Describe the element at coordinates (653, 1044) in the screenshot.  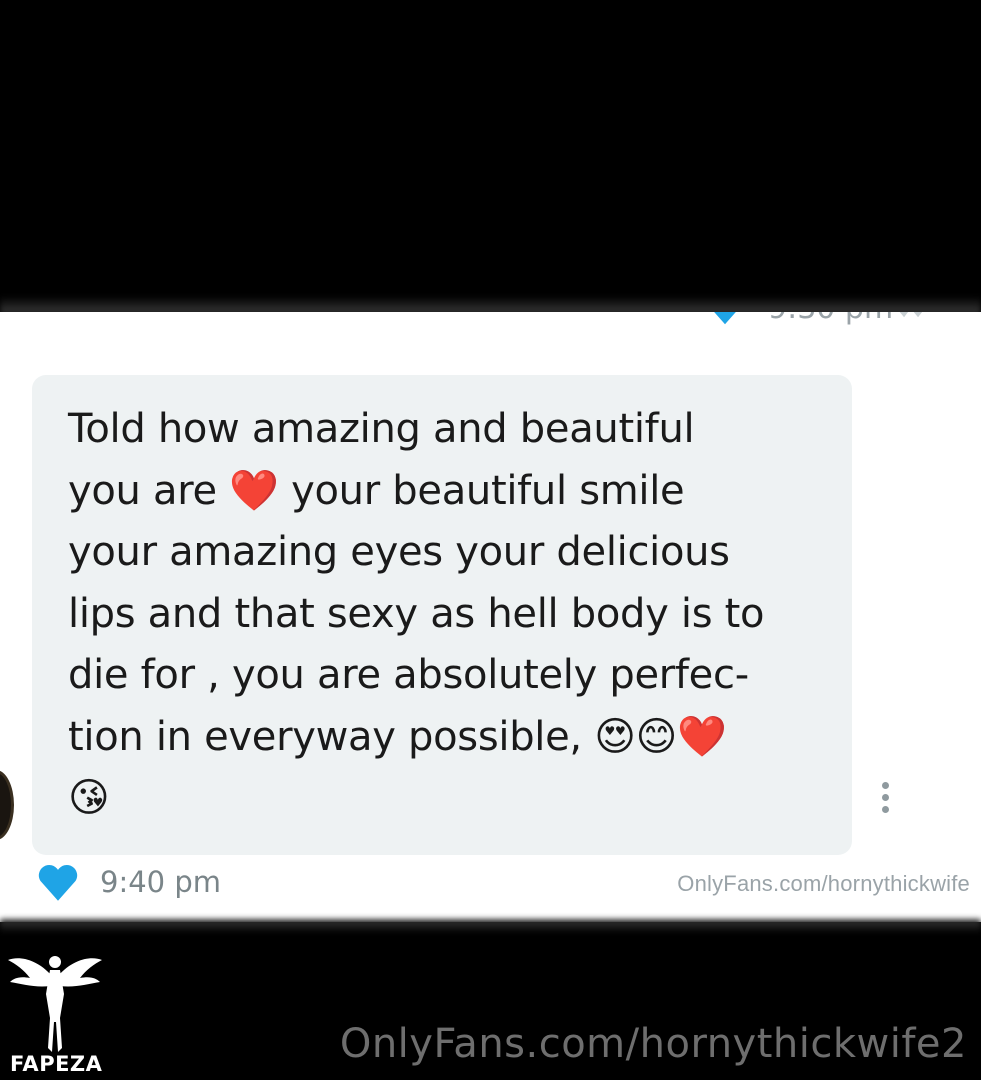
I see `watermark-url: OnlyFans.com/hornythickwife2` at that location.